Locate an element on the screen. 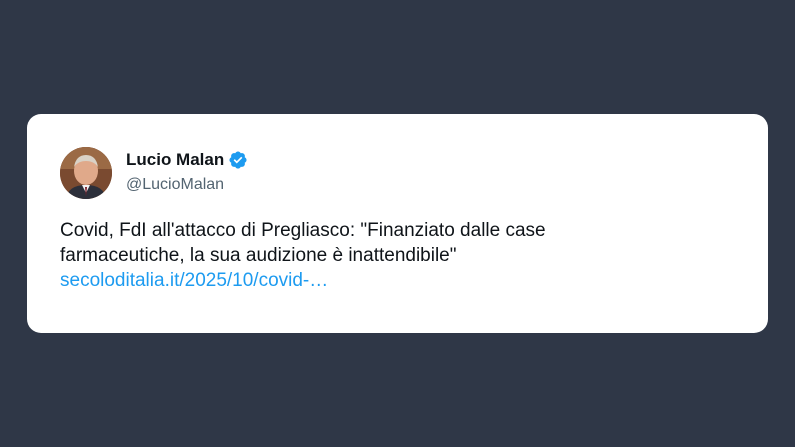 The width and height of the screenshot is (795, 447). author-handle: @LucioMalan is located at coordinates (187, 185).